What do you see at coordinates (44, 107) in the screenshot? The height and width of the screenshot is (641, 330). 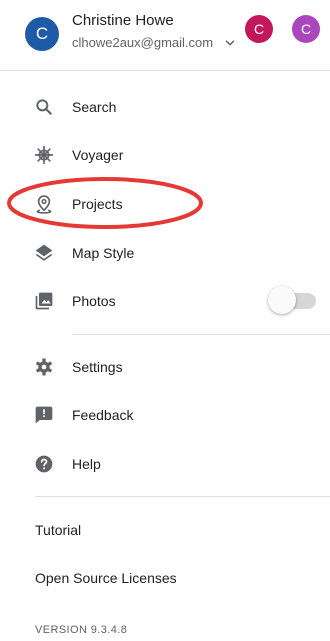 I see `search-icon` at bounding box center [44, 107].